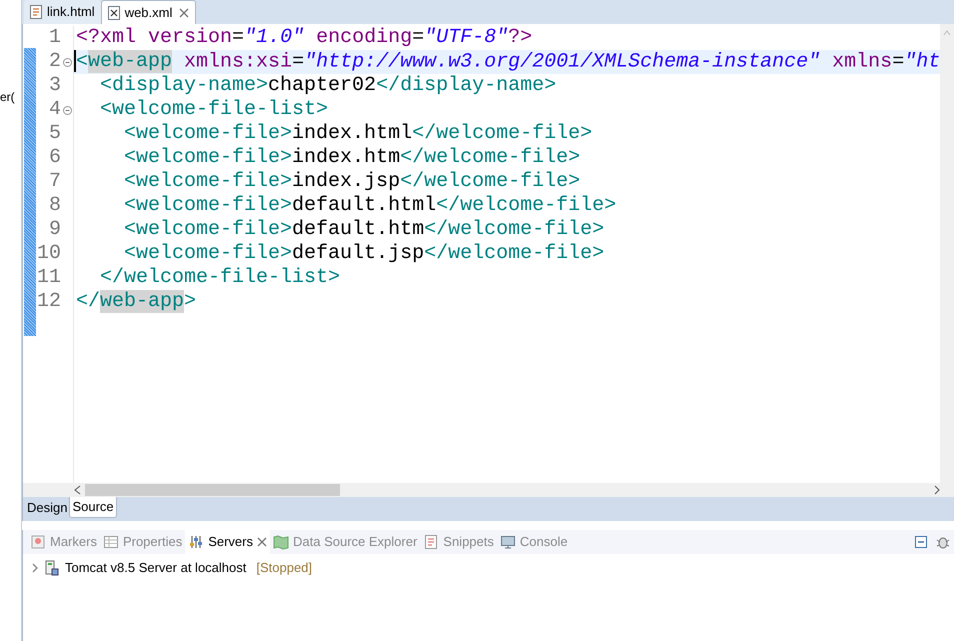 This screenshot has width=954, height=641. Describe the element at coordinates (110, 542) in the screenshot. I see `table-icon` at that location.